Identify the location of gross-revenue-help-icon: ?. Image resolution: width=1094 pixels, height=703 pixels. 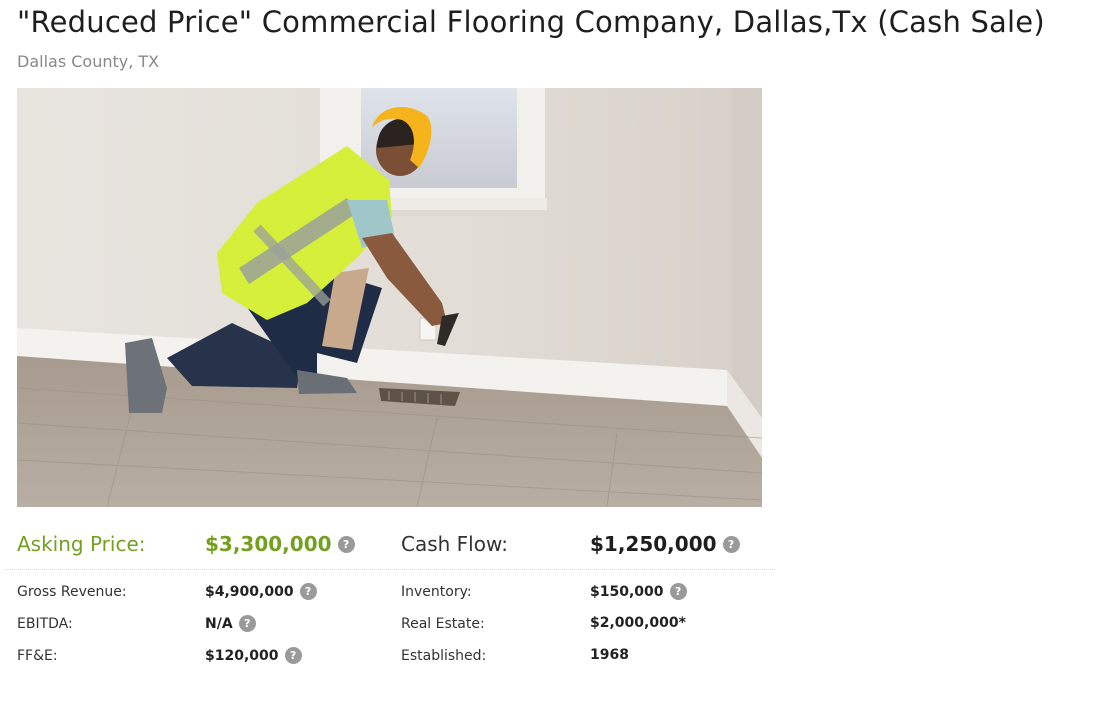
(308, 591).